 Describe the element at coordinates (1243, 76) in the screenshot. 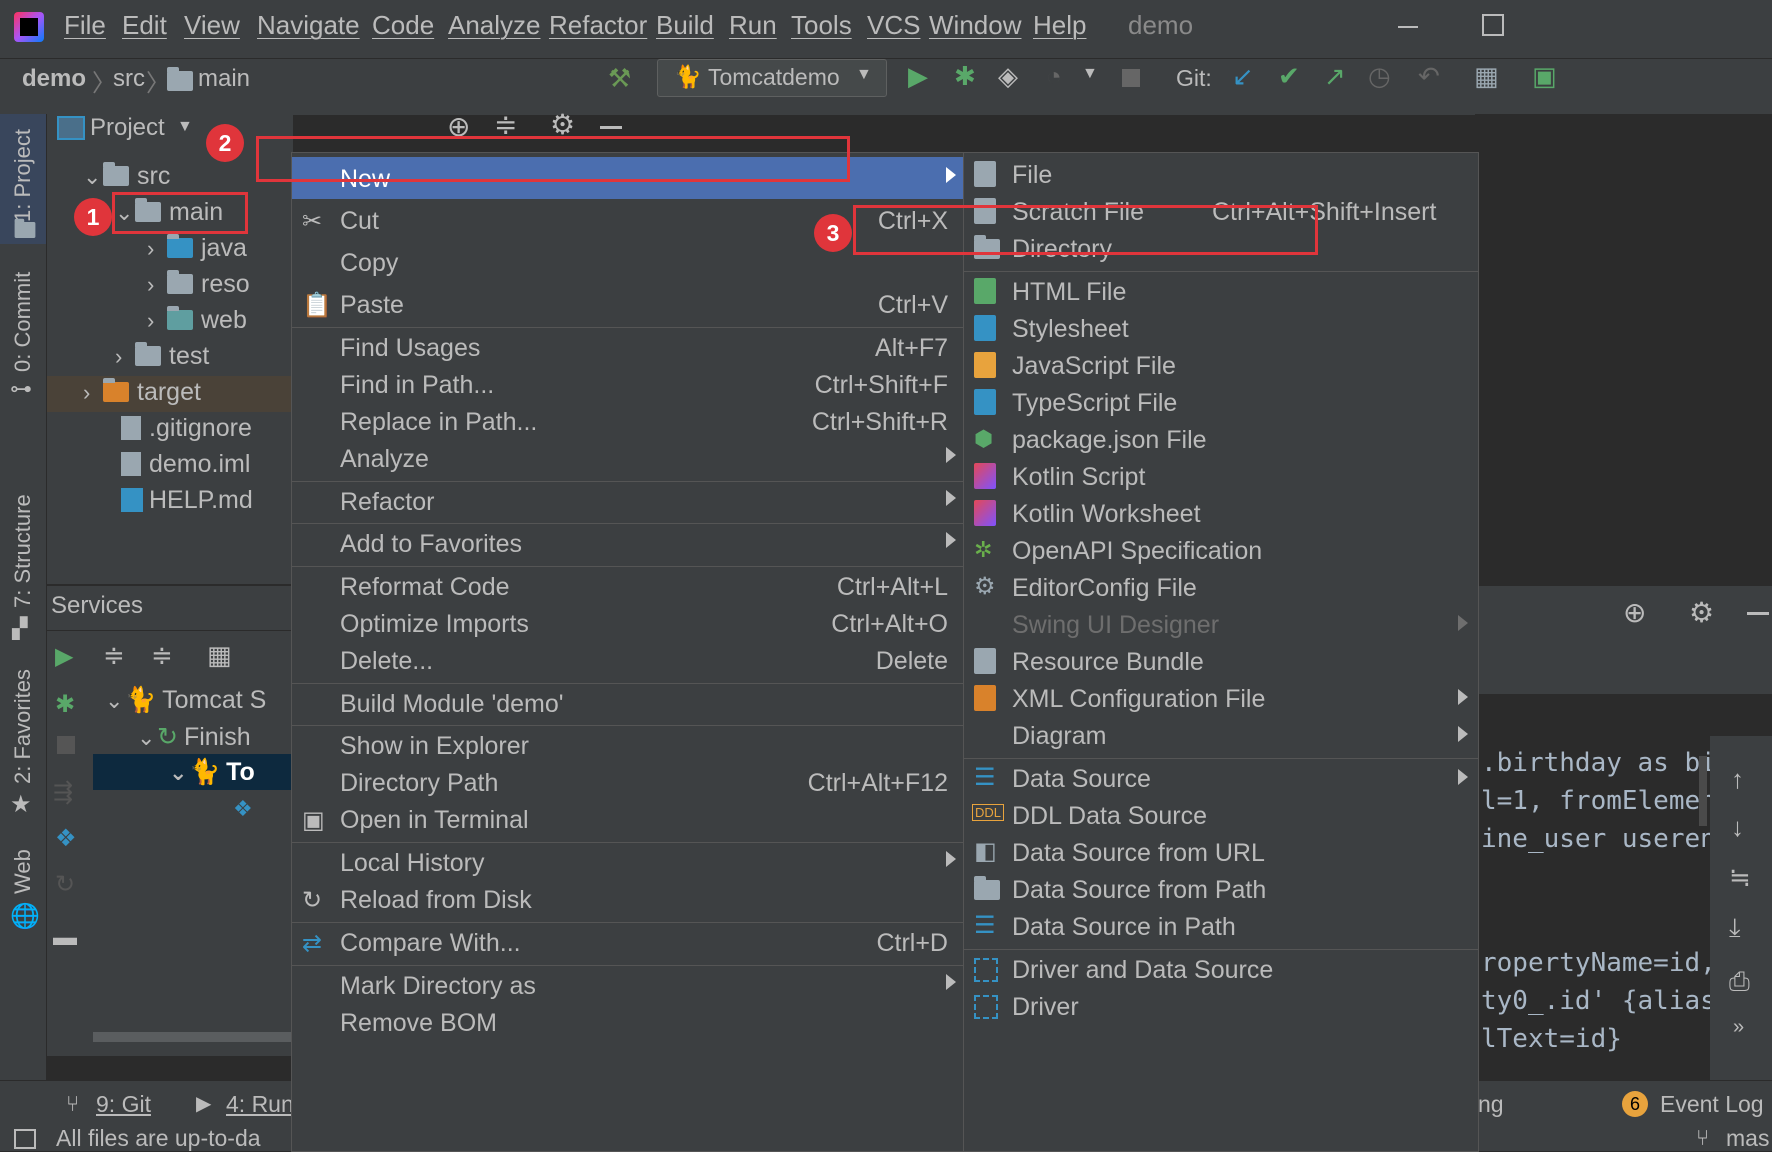

I see `git-update-icon: ↙` at that location.